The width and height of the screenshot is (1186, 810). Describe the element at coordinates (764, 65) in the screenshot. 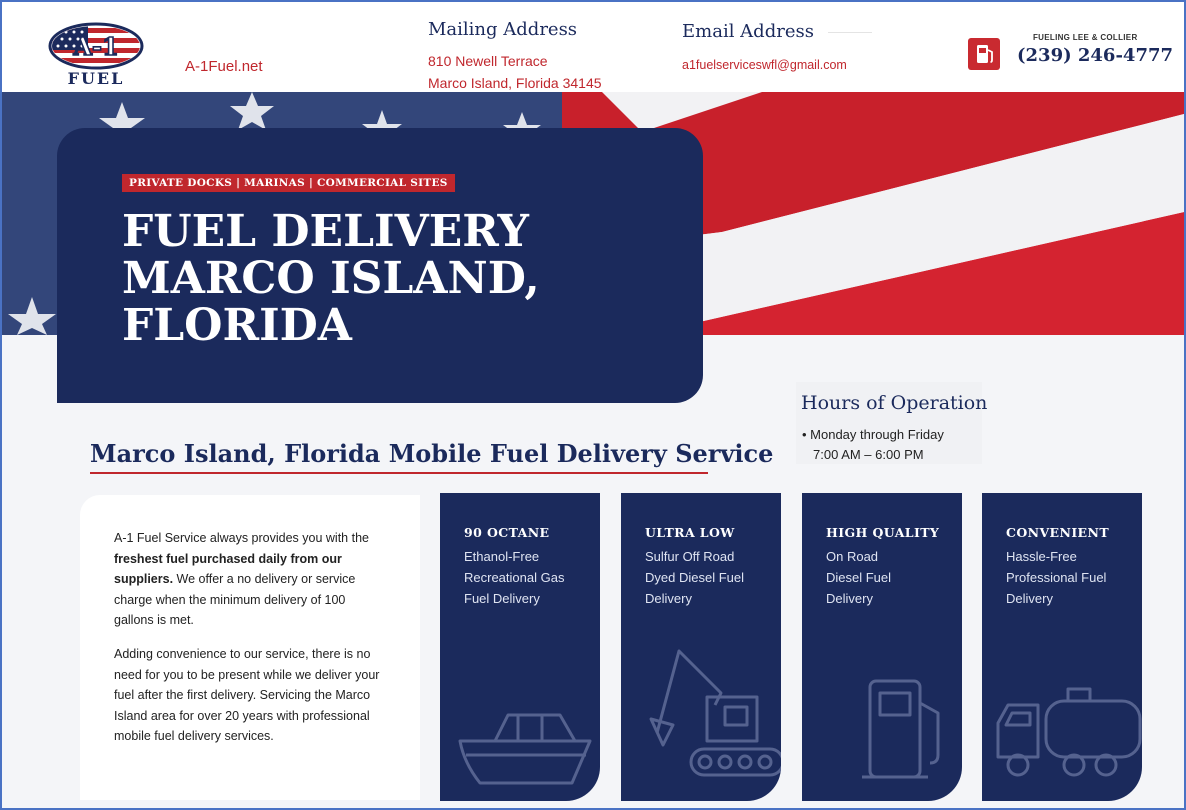

I see `email-link: a1fuelserviceswfl@gmail.com` at that location.